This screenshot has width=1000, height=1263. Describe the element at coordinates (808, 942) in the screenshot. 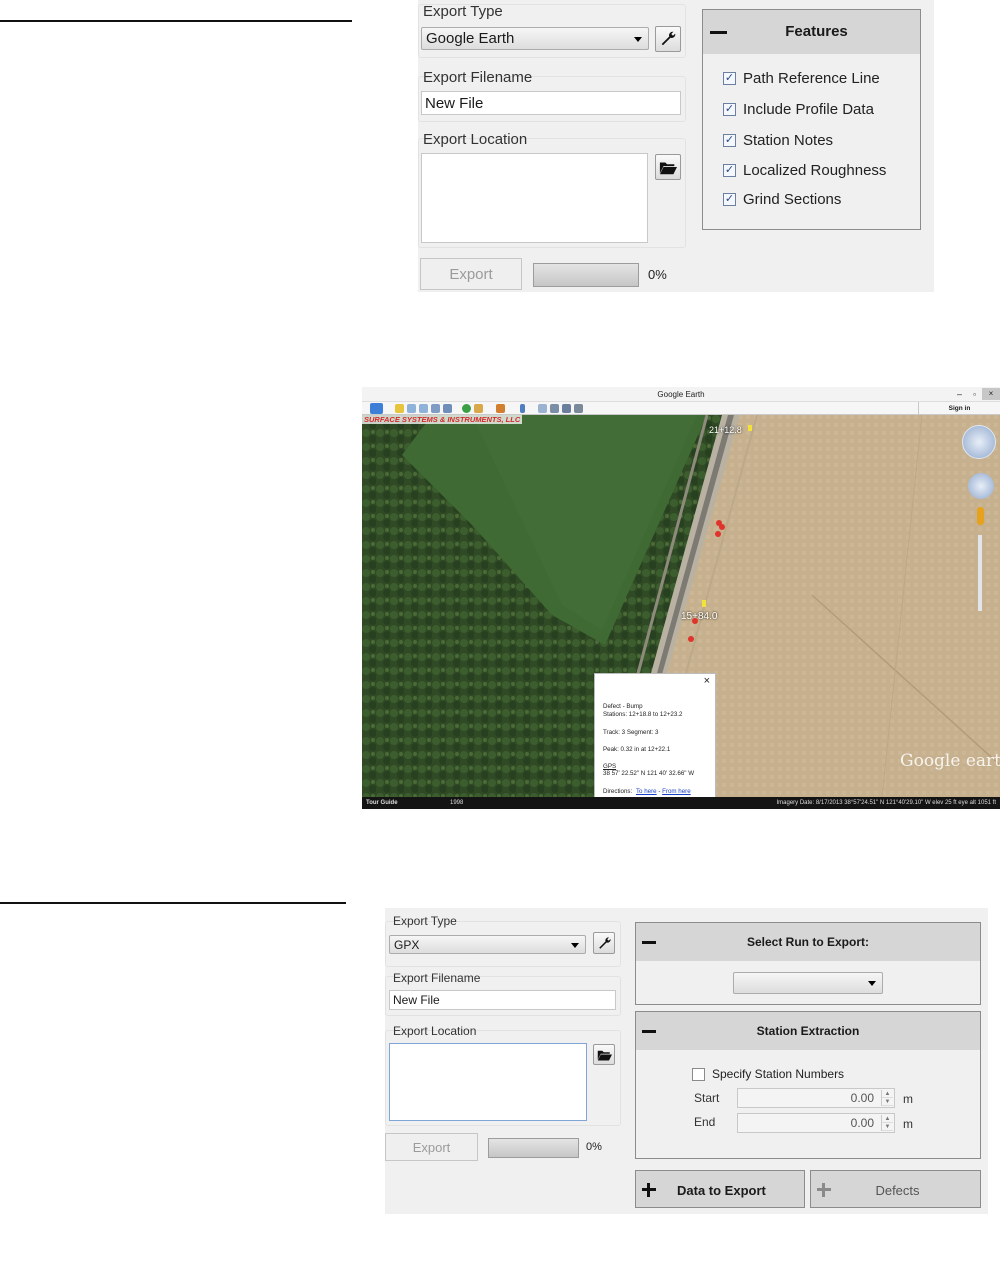

I see `select-run-header: Select Run to Export:` at that location.